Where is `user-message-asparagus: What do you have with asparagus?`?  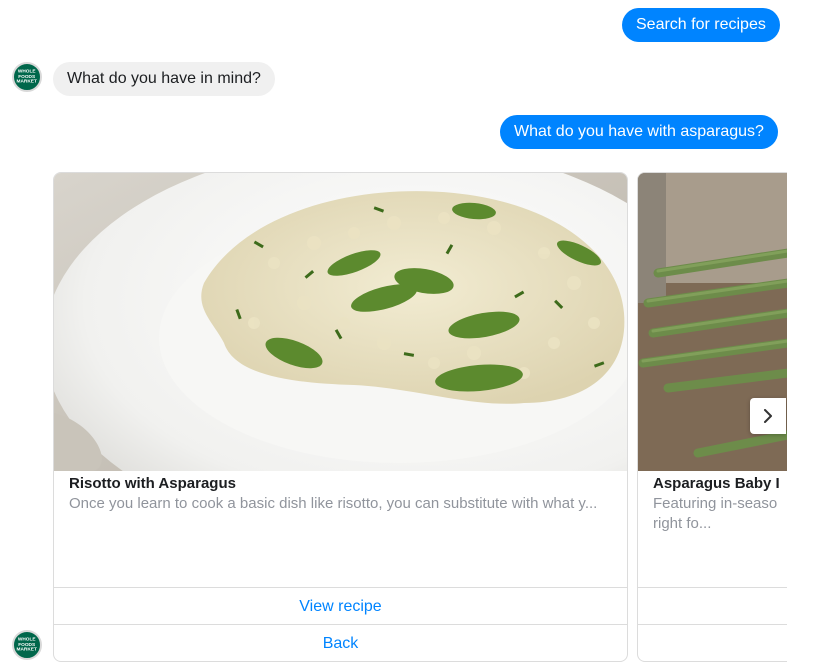
user-message-asparagus: What do you have with asparagus? is located at coordinates (639, 132).